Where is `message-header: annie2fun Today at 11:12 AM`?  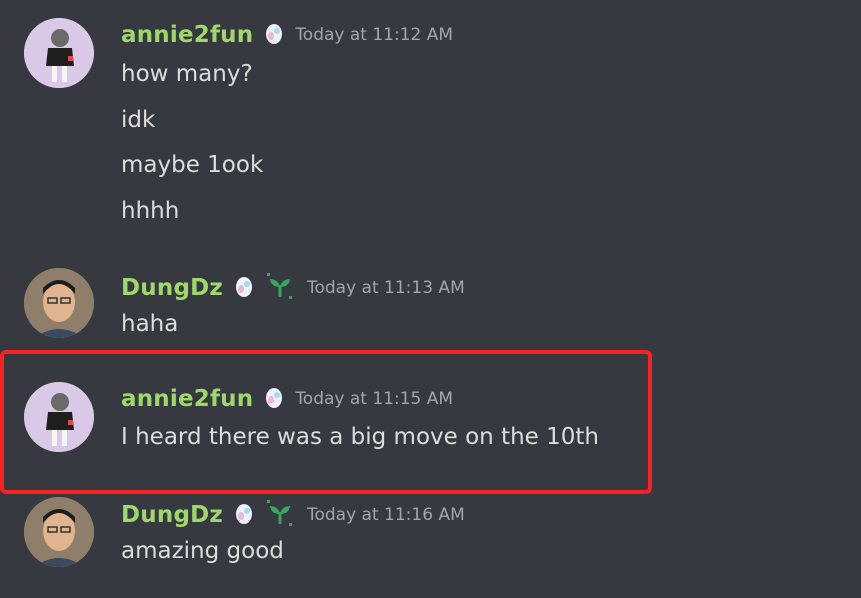
message-header: annie2fun Today at 11:12 AM is located at coordinates (287, 35).